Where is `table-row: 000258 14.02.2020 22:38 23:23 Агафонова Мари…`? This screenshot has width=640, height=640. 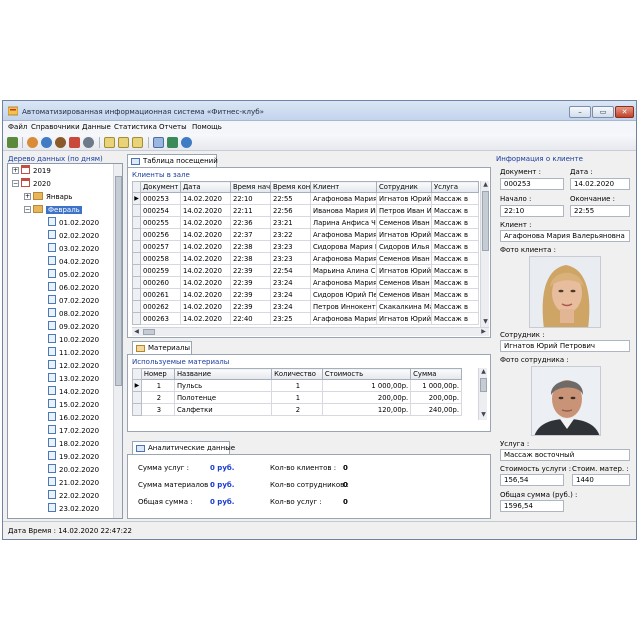
table-row: 000258 14.02.2020 22:38 23:23 Агафонова Мари… is located at coordinates (305, 258).